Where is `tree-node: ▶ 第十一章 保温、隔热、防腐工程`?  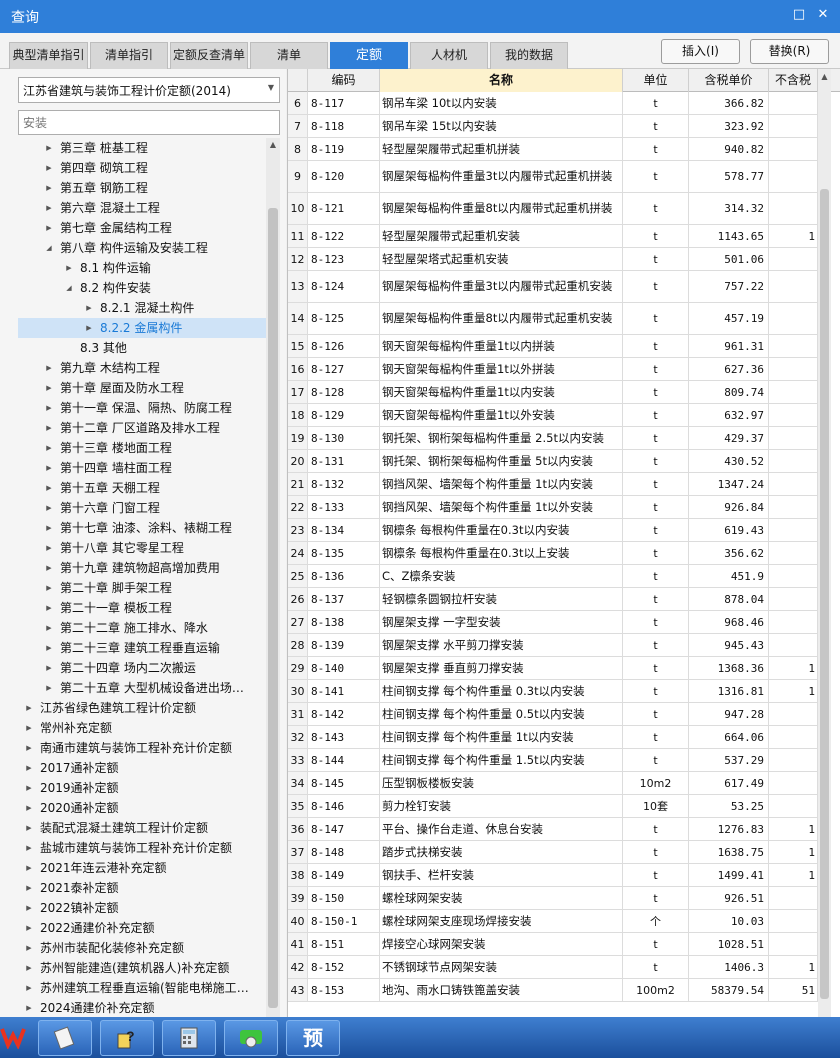 tree-node: ▶ 第十一章 保温、隔热、防腐工程 is located at coordinates (133, 408).